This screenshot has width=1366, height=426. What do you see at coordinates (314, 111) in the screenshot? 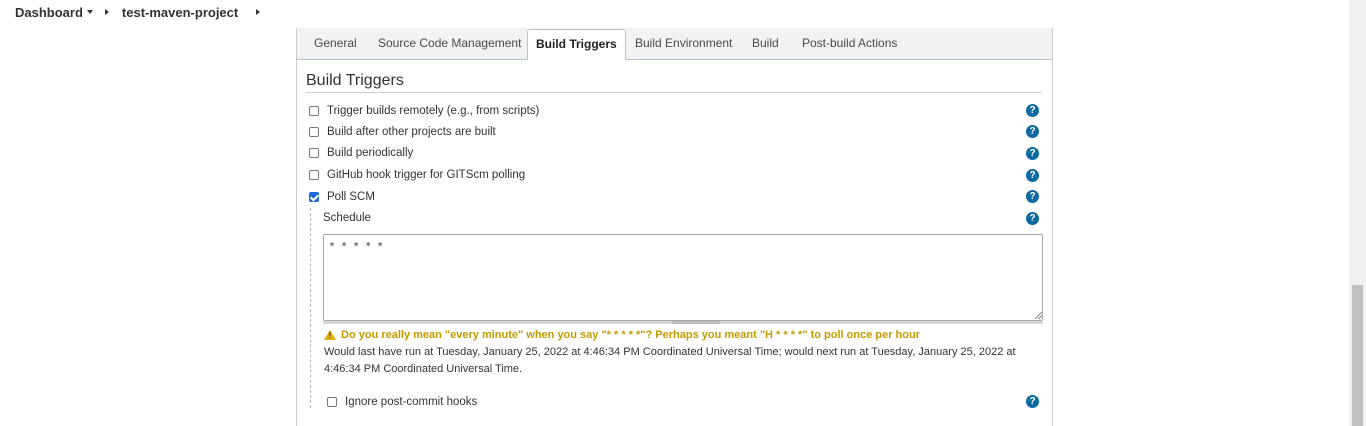
I see `trigger-remote-checkbox` at bounding box center [314, 111].